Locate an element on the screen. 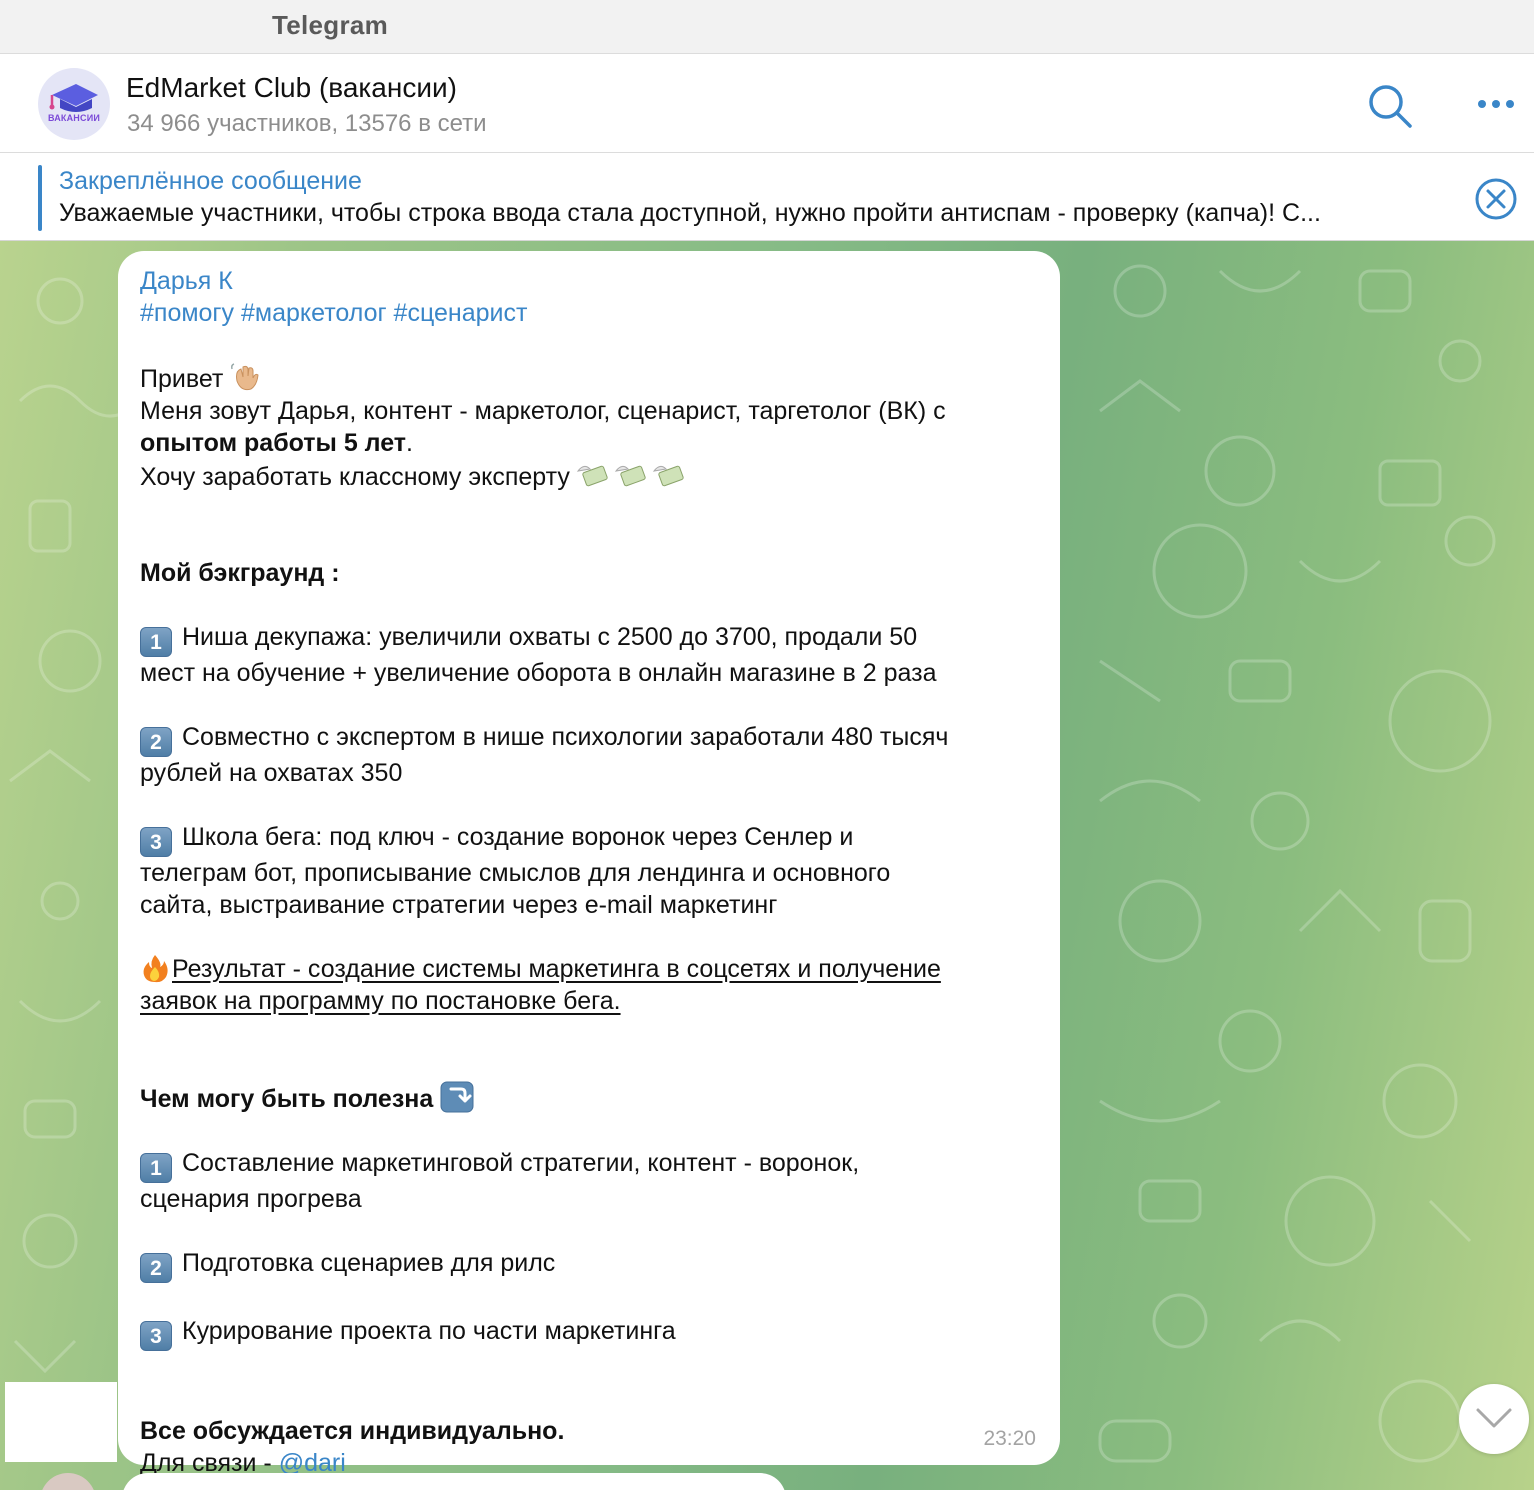  chat-title: EdMarket Club (вакансии) is located at coordinates (291, 88).